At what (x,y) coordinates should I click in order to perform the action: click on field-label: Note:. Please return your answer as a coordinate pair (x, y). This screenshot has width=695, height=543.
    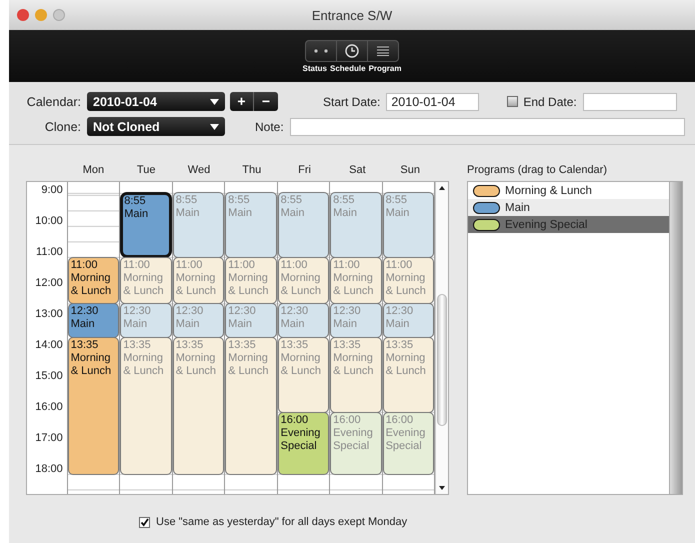
    Looking at the image, I should click on (269, 127).